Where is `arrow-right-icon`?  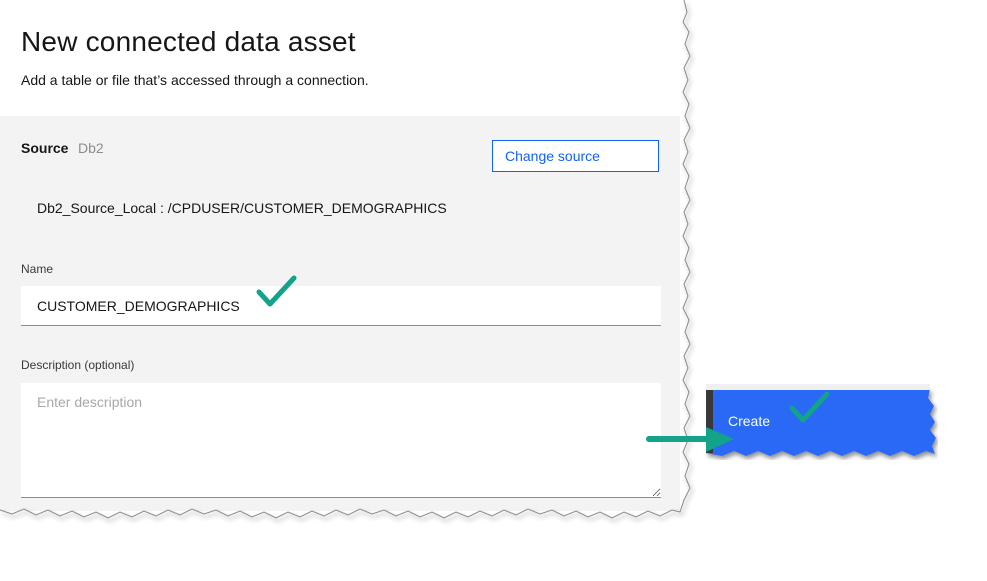 arrow-right-icon is located at coordinates (690, 439).